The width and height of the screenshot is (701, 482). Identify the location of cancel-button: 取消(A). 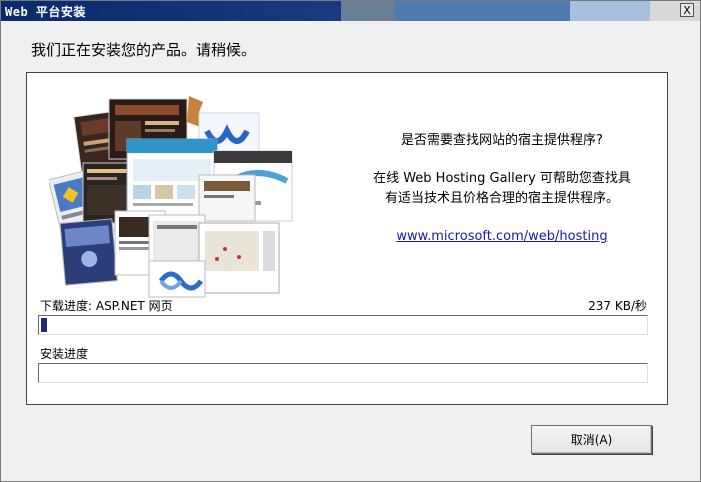
(591, 439).